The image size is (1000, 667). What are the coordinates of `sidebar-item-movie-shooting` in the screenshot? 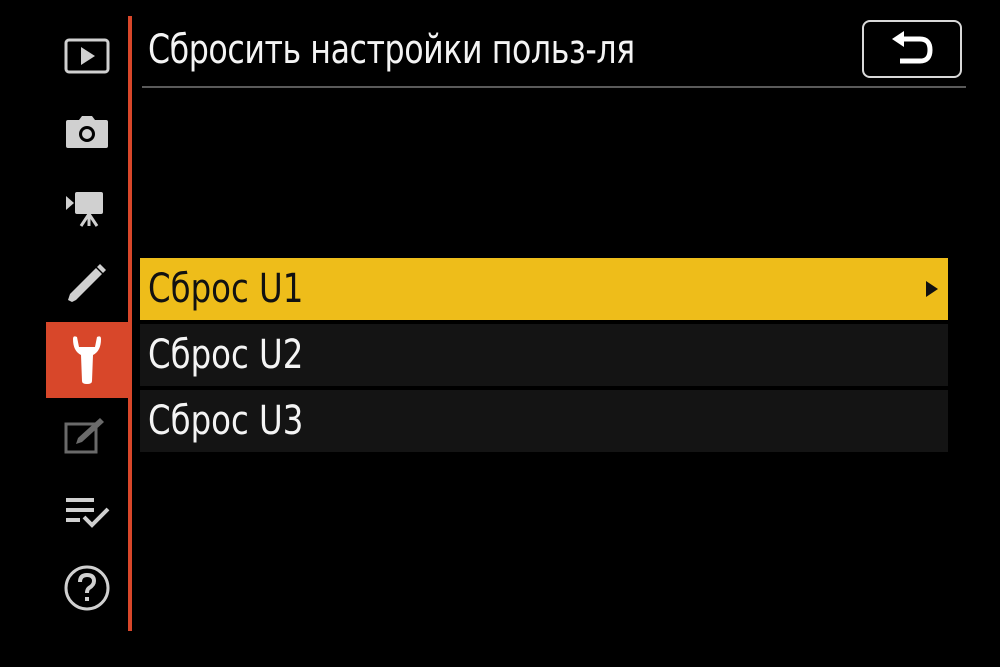 It's located at (87, 208).